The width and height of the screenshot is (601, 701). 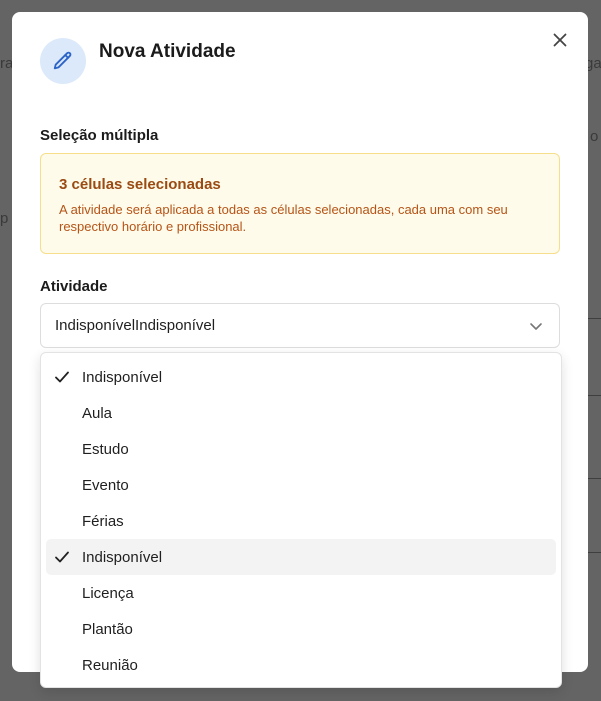 I want to click on option-label: Evento, so click(x=105, y=485).